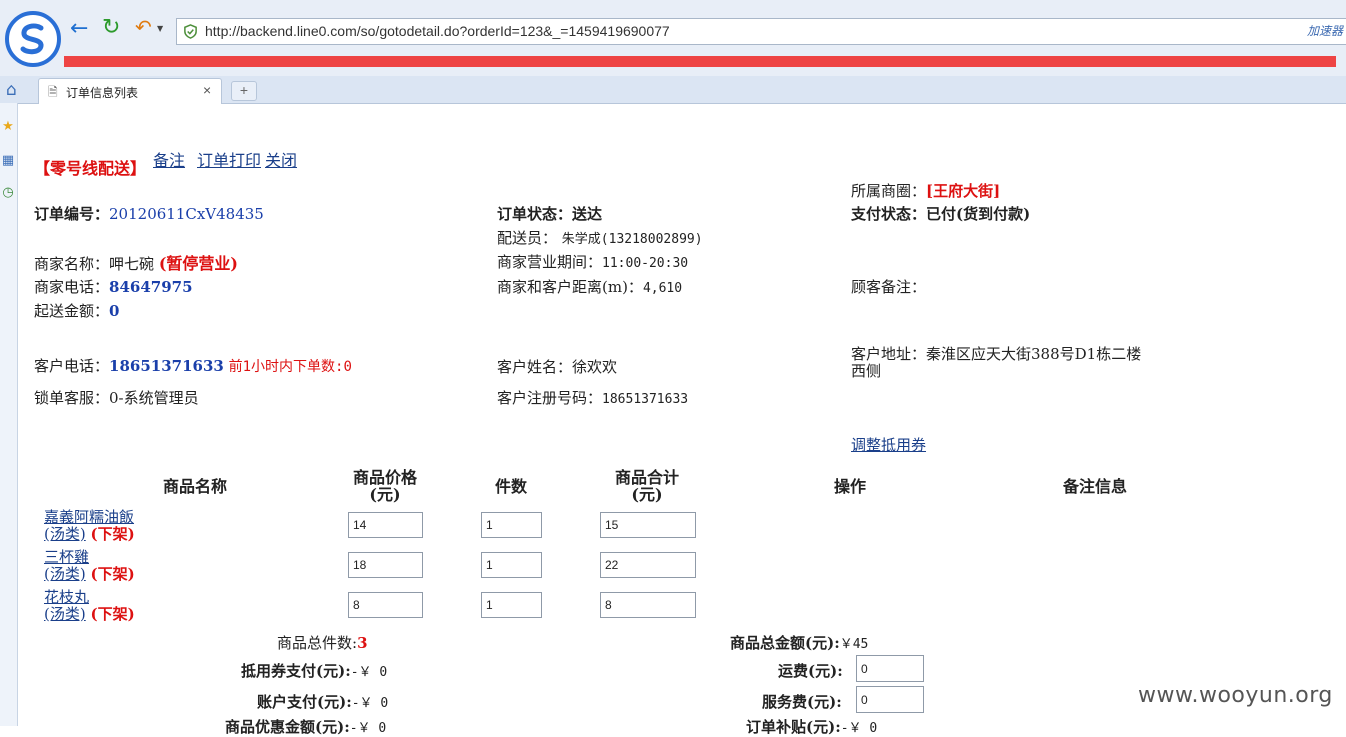 Image resolution: width=1346 pixels, height=737 pixels. What do you see at coordinates (66, 557) in the screenshot?
I see `product-name-link: 三杯雞` at bounding box center [66, 557].